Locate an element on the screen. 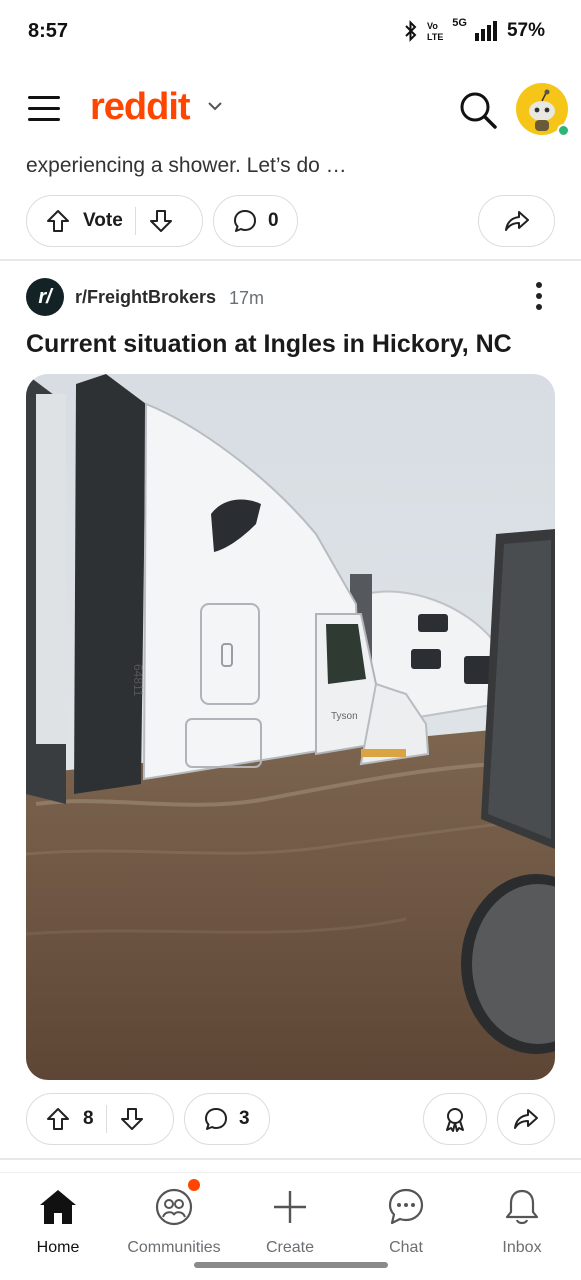 This screenshot has width=581, height=1280. status-time: 8:57 is located at coordinates (48, 31).